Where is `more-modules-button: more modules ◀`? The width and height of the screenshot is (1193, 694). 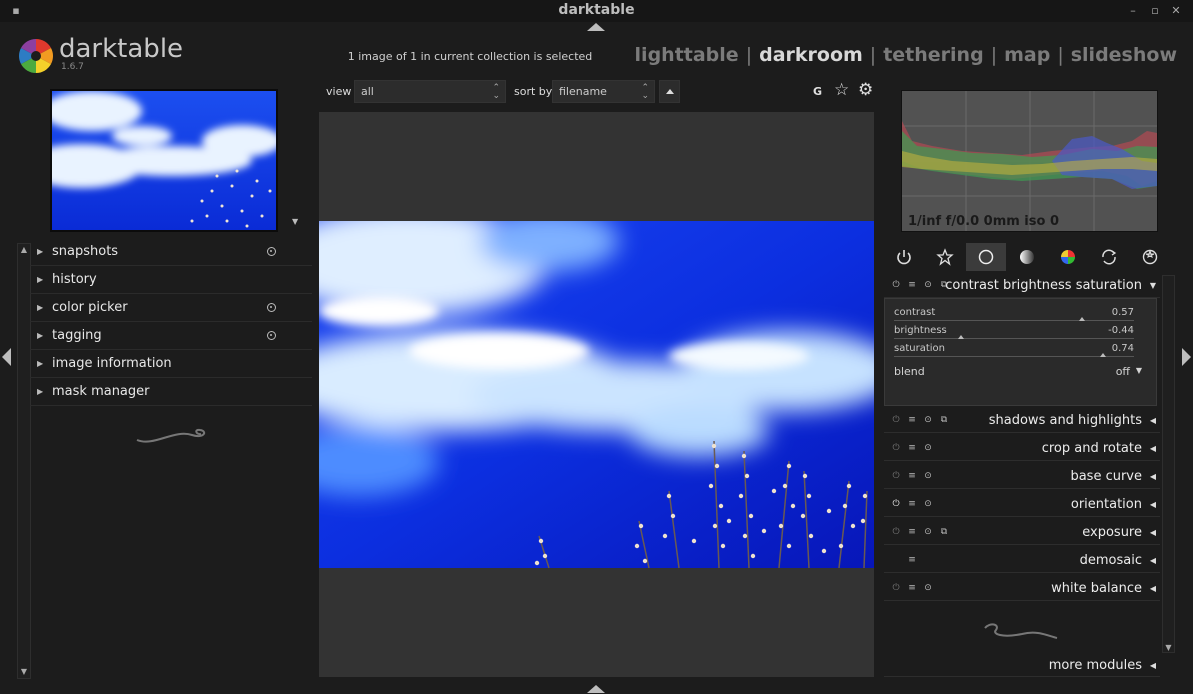 more-modules-button: more modules ◀ is located at coordinates (1022, 666).